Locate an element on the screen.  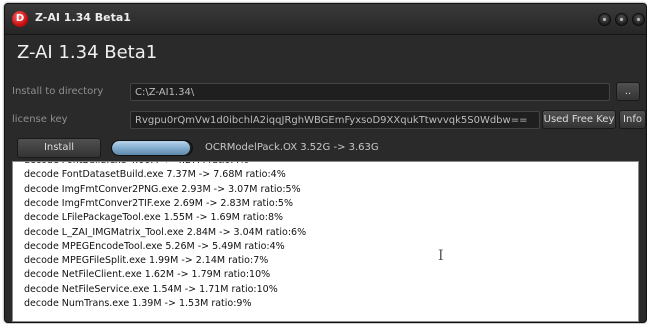
maximize-icon is located at coordinates (621, 19).